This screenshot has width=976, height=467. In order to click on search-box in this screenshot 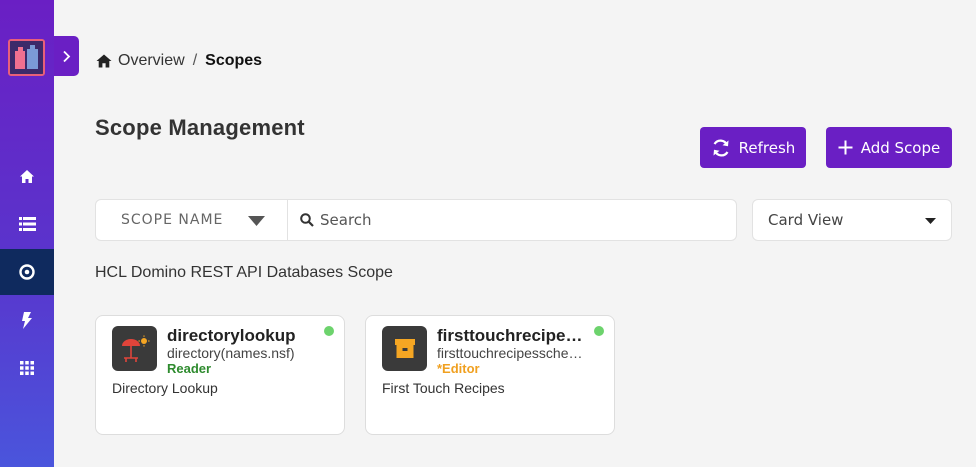, I will do `click(512, 220)`.